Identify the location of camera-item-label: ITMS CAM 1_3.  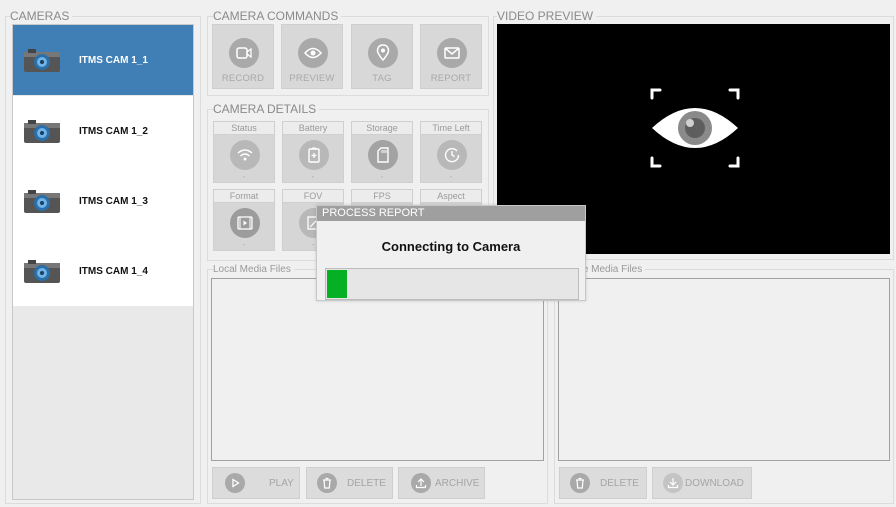
(113, 201).